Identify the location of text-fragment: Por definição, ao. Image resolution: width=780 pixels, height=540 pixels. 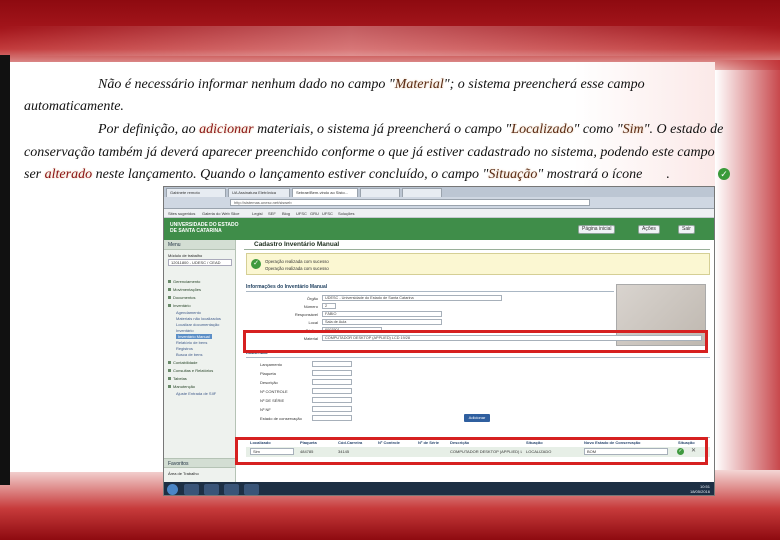
(149, 129).